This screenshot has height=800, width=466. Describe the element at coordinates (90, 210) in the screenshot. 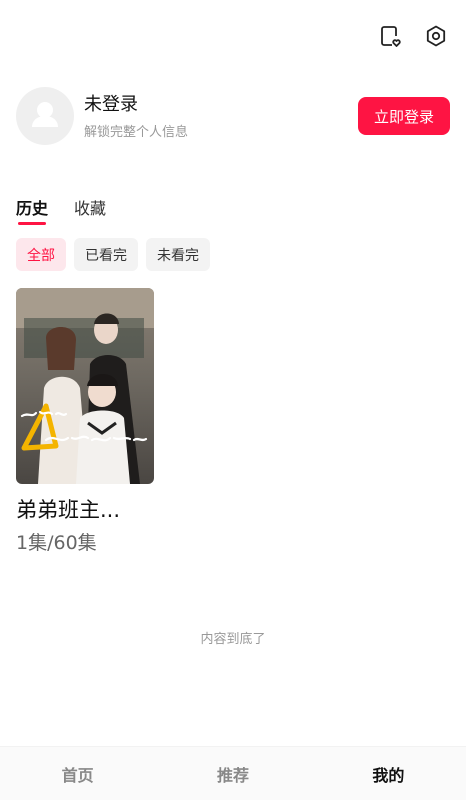

I see `tab-favorites: 收藏` at that location.